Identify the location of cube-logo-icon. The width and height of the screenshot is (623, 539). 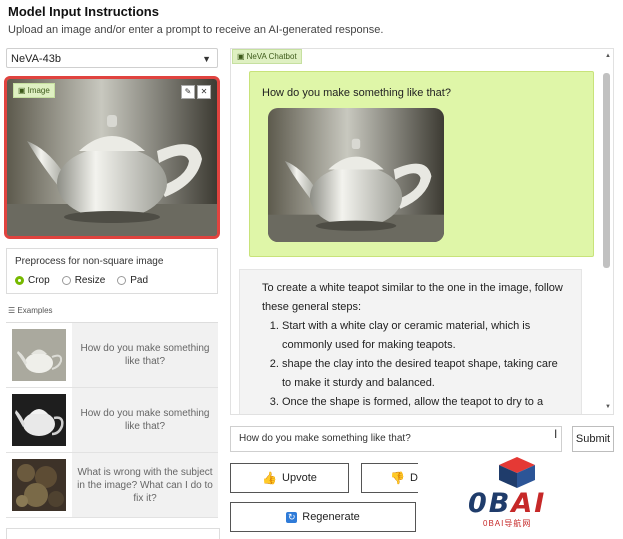
(517, 472).